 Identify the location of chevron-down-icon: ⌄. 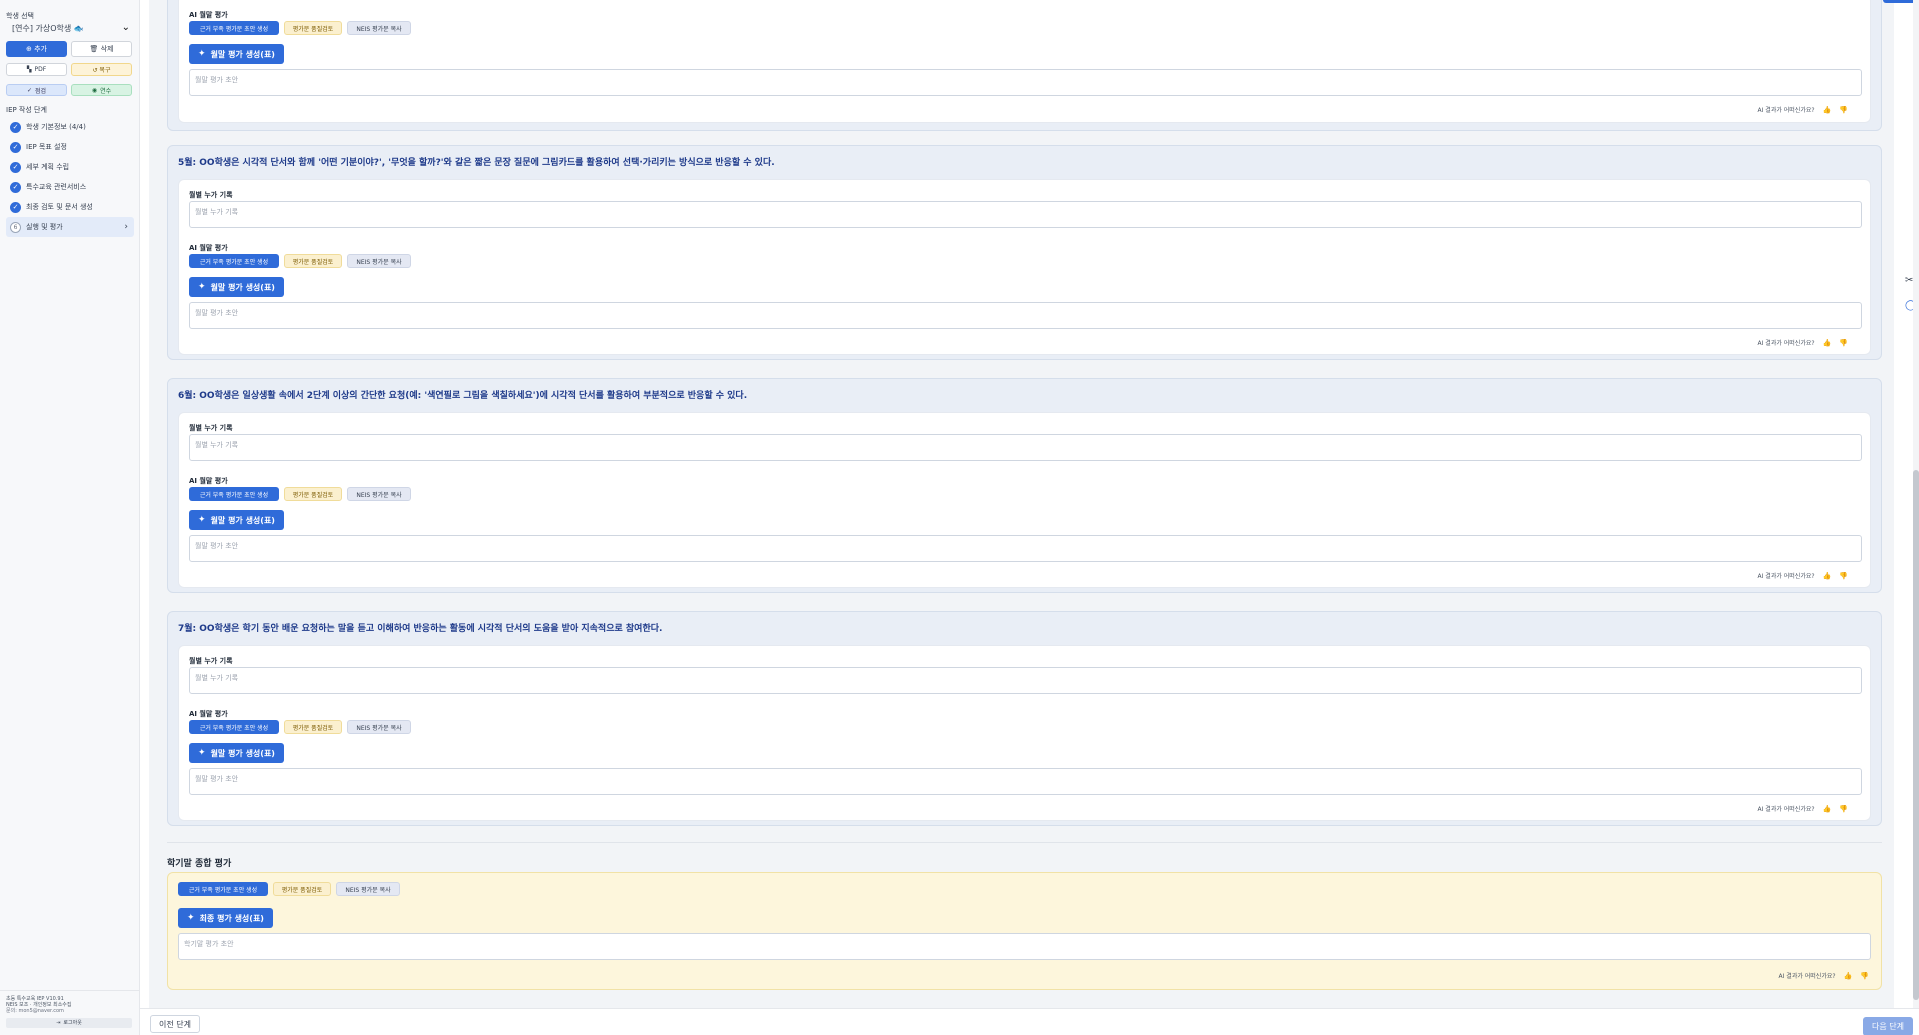
(125, 27).